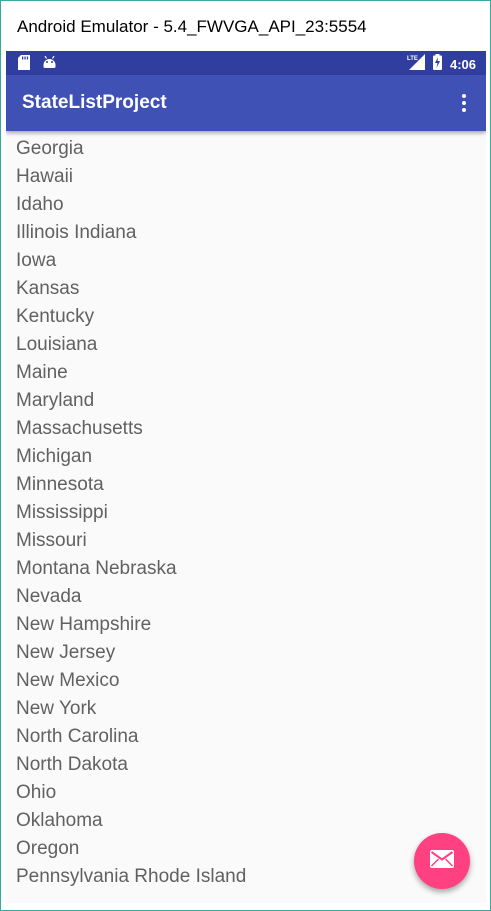 The height and width of the screenshot is (911, 491). Describe the element at coordinates (412, 59) in the screenshot. I see `network-type-label: LTE` at that location.